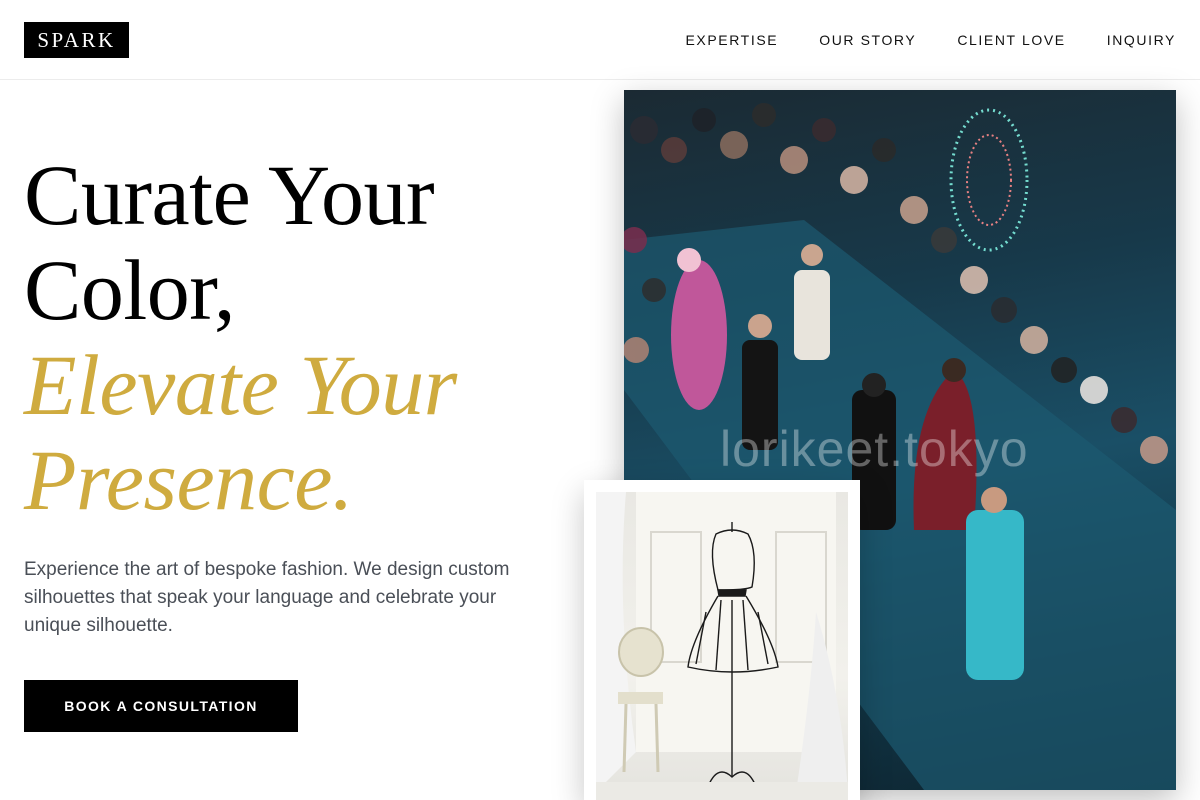 The height and width of the screenshot is (800, 1200). Describe the element at coordinates (1141, 40) in the screenshot. I see `nav-item-inquiry: INQUIRY` at that location.